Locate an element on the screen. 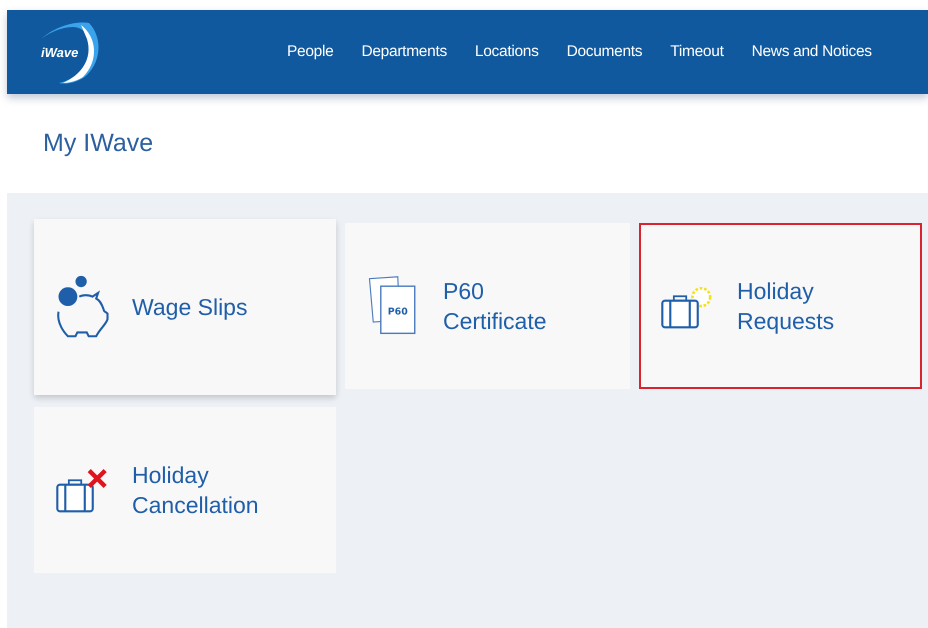 Image resolution: width=928 pixels, height=628 pixels. tile: P60 P60 Certificate is located at coordinates (487, 306).